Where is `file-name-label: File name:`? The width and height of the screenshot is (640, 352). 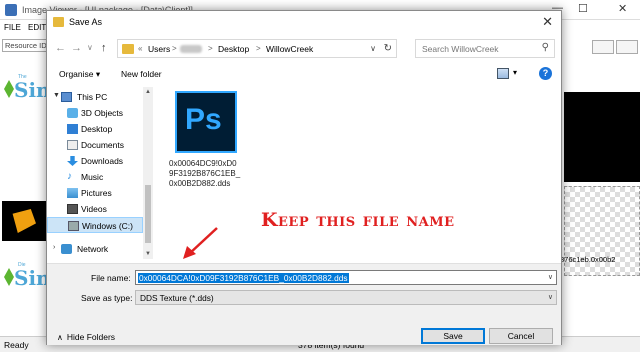 file-name-label: File name: is located at coordinates (111, 278).